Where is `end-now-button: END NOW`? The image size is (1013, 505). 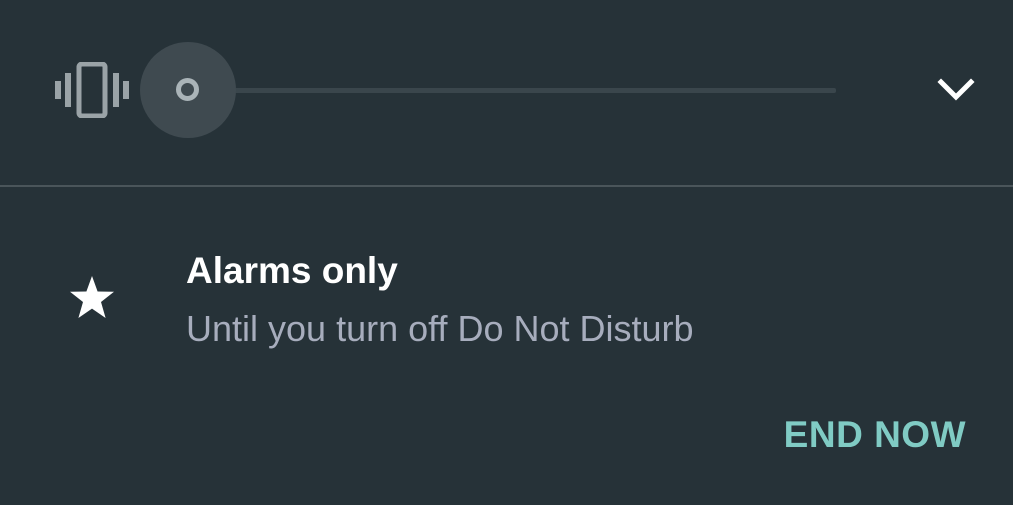
end-now-button: END NOW is located at coordinates (866, 435).